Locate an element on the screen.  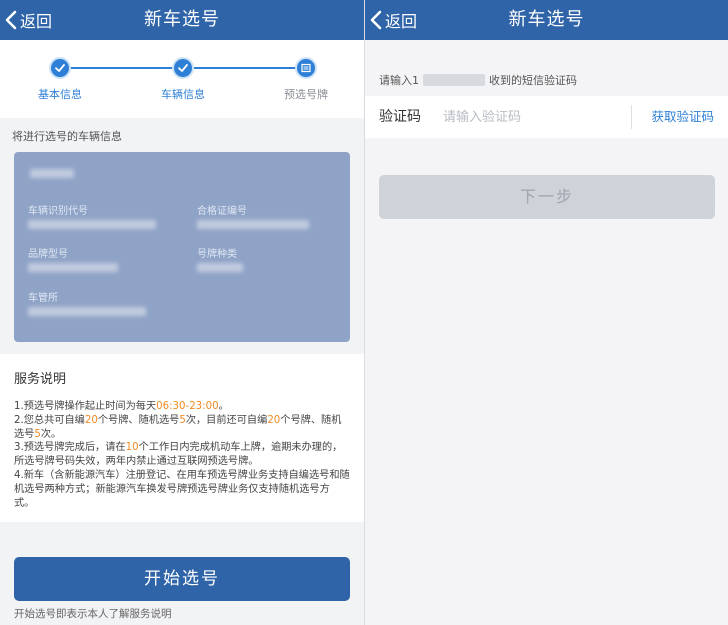
start-selection-button: 开始选号 is located at coordinates (182, 579).